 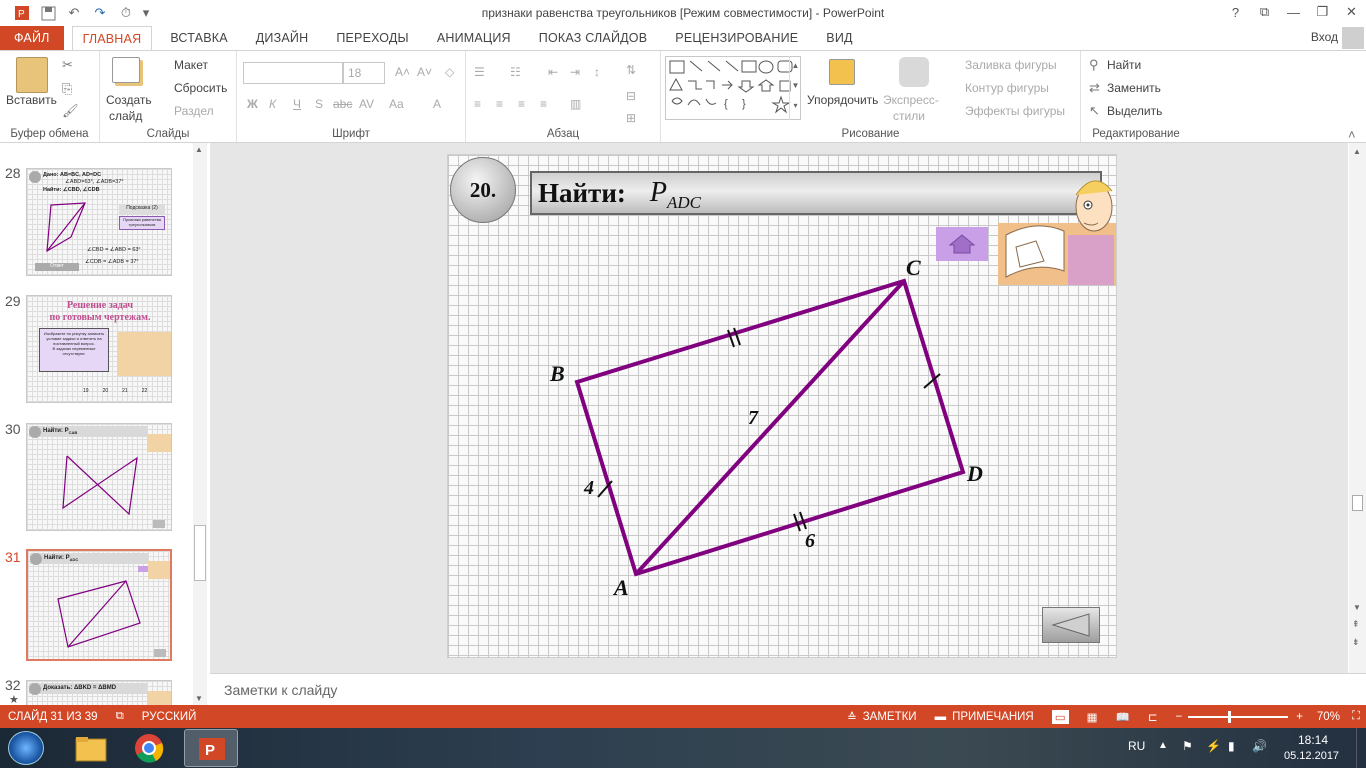 I want to click on spellcheck-icon: ⧉, so click(x=120, y=716).